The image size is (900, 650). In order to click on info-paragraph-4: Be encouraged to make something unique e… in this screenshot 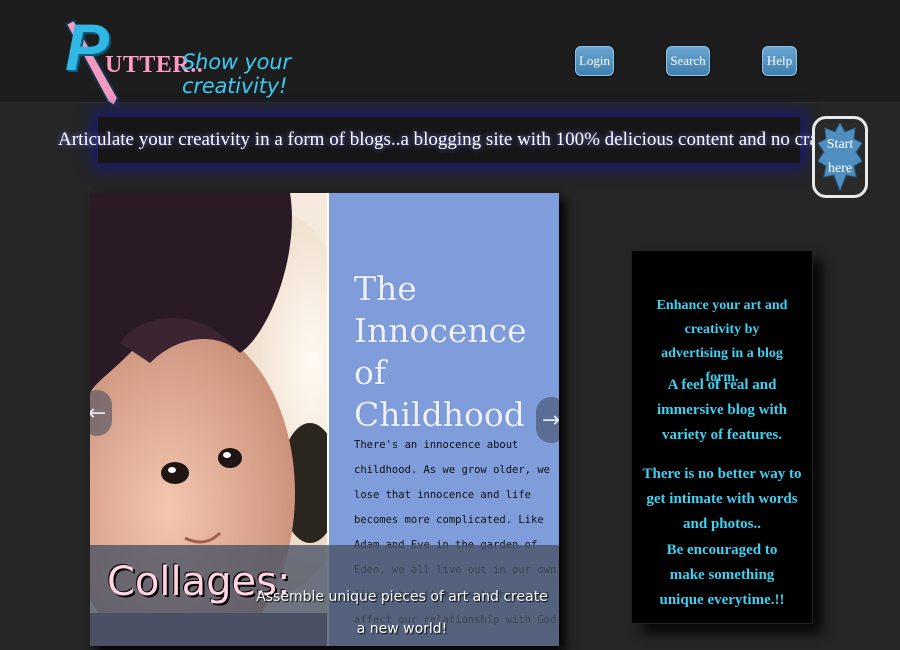, I will do `click(722, 575)`.